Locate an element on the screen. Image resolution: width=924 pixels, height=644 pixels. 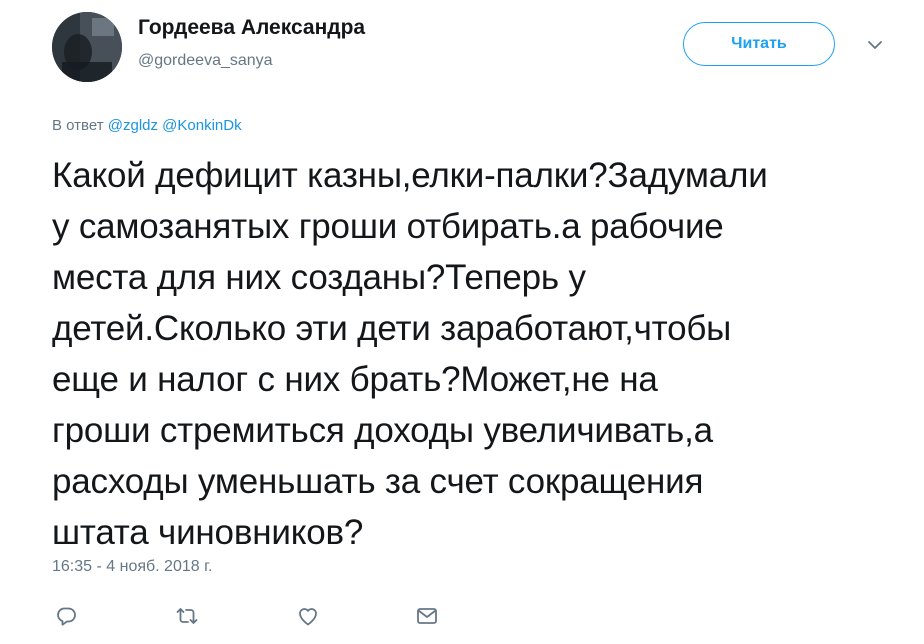
tweet-text-line: гроши стремиться доходы увеличивать,а is located at coordinates (382, 430).